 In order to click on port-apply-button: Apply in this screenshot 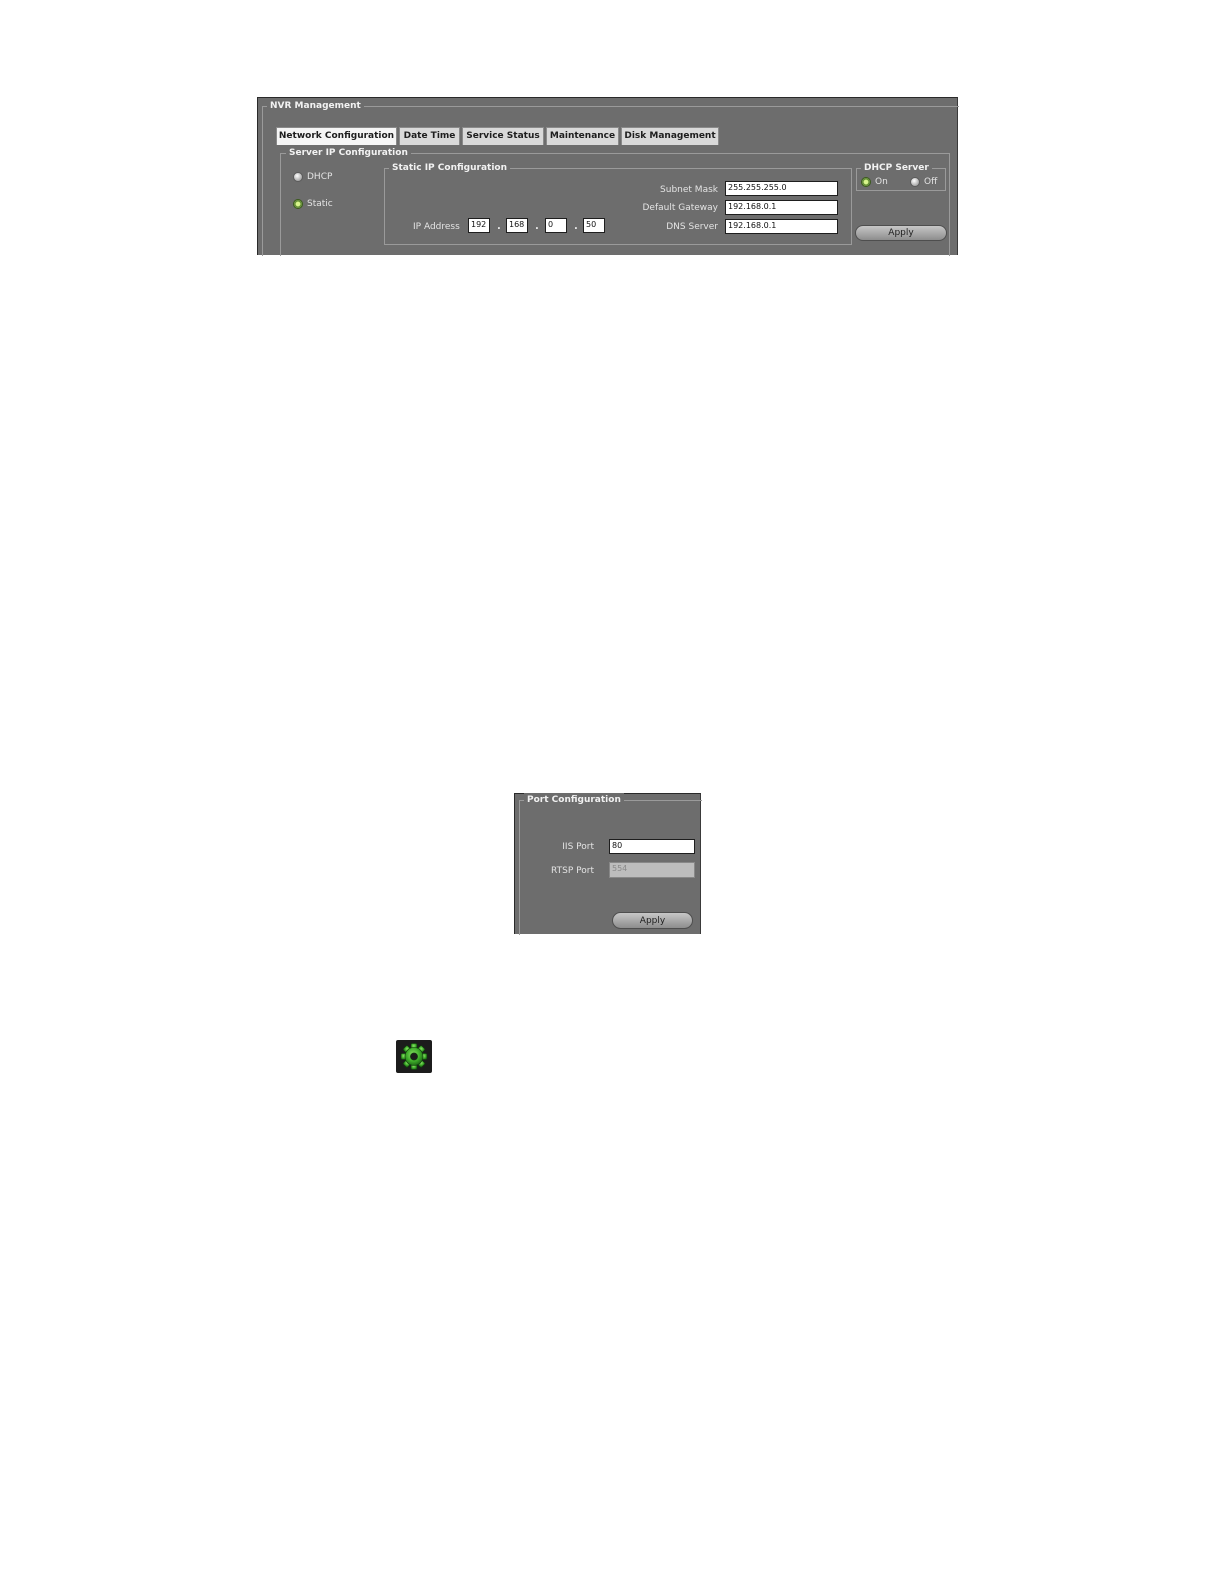, I will do `click(652, 920)`.